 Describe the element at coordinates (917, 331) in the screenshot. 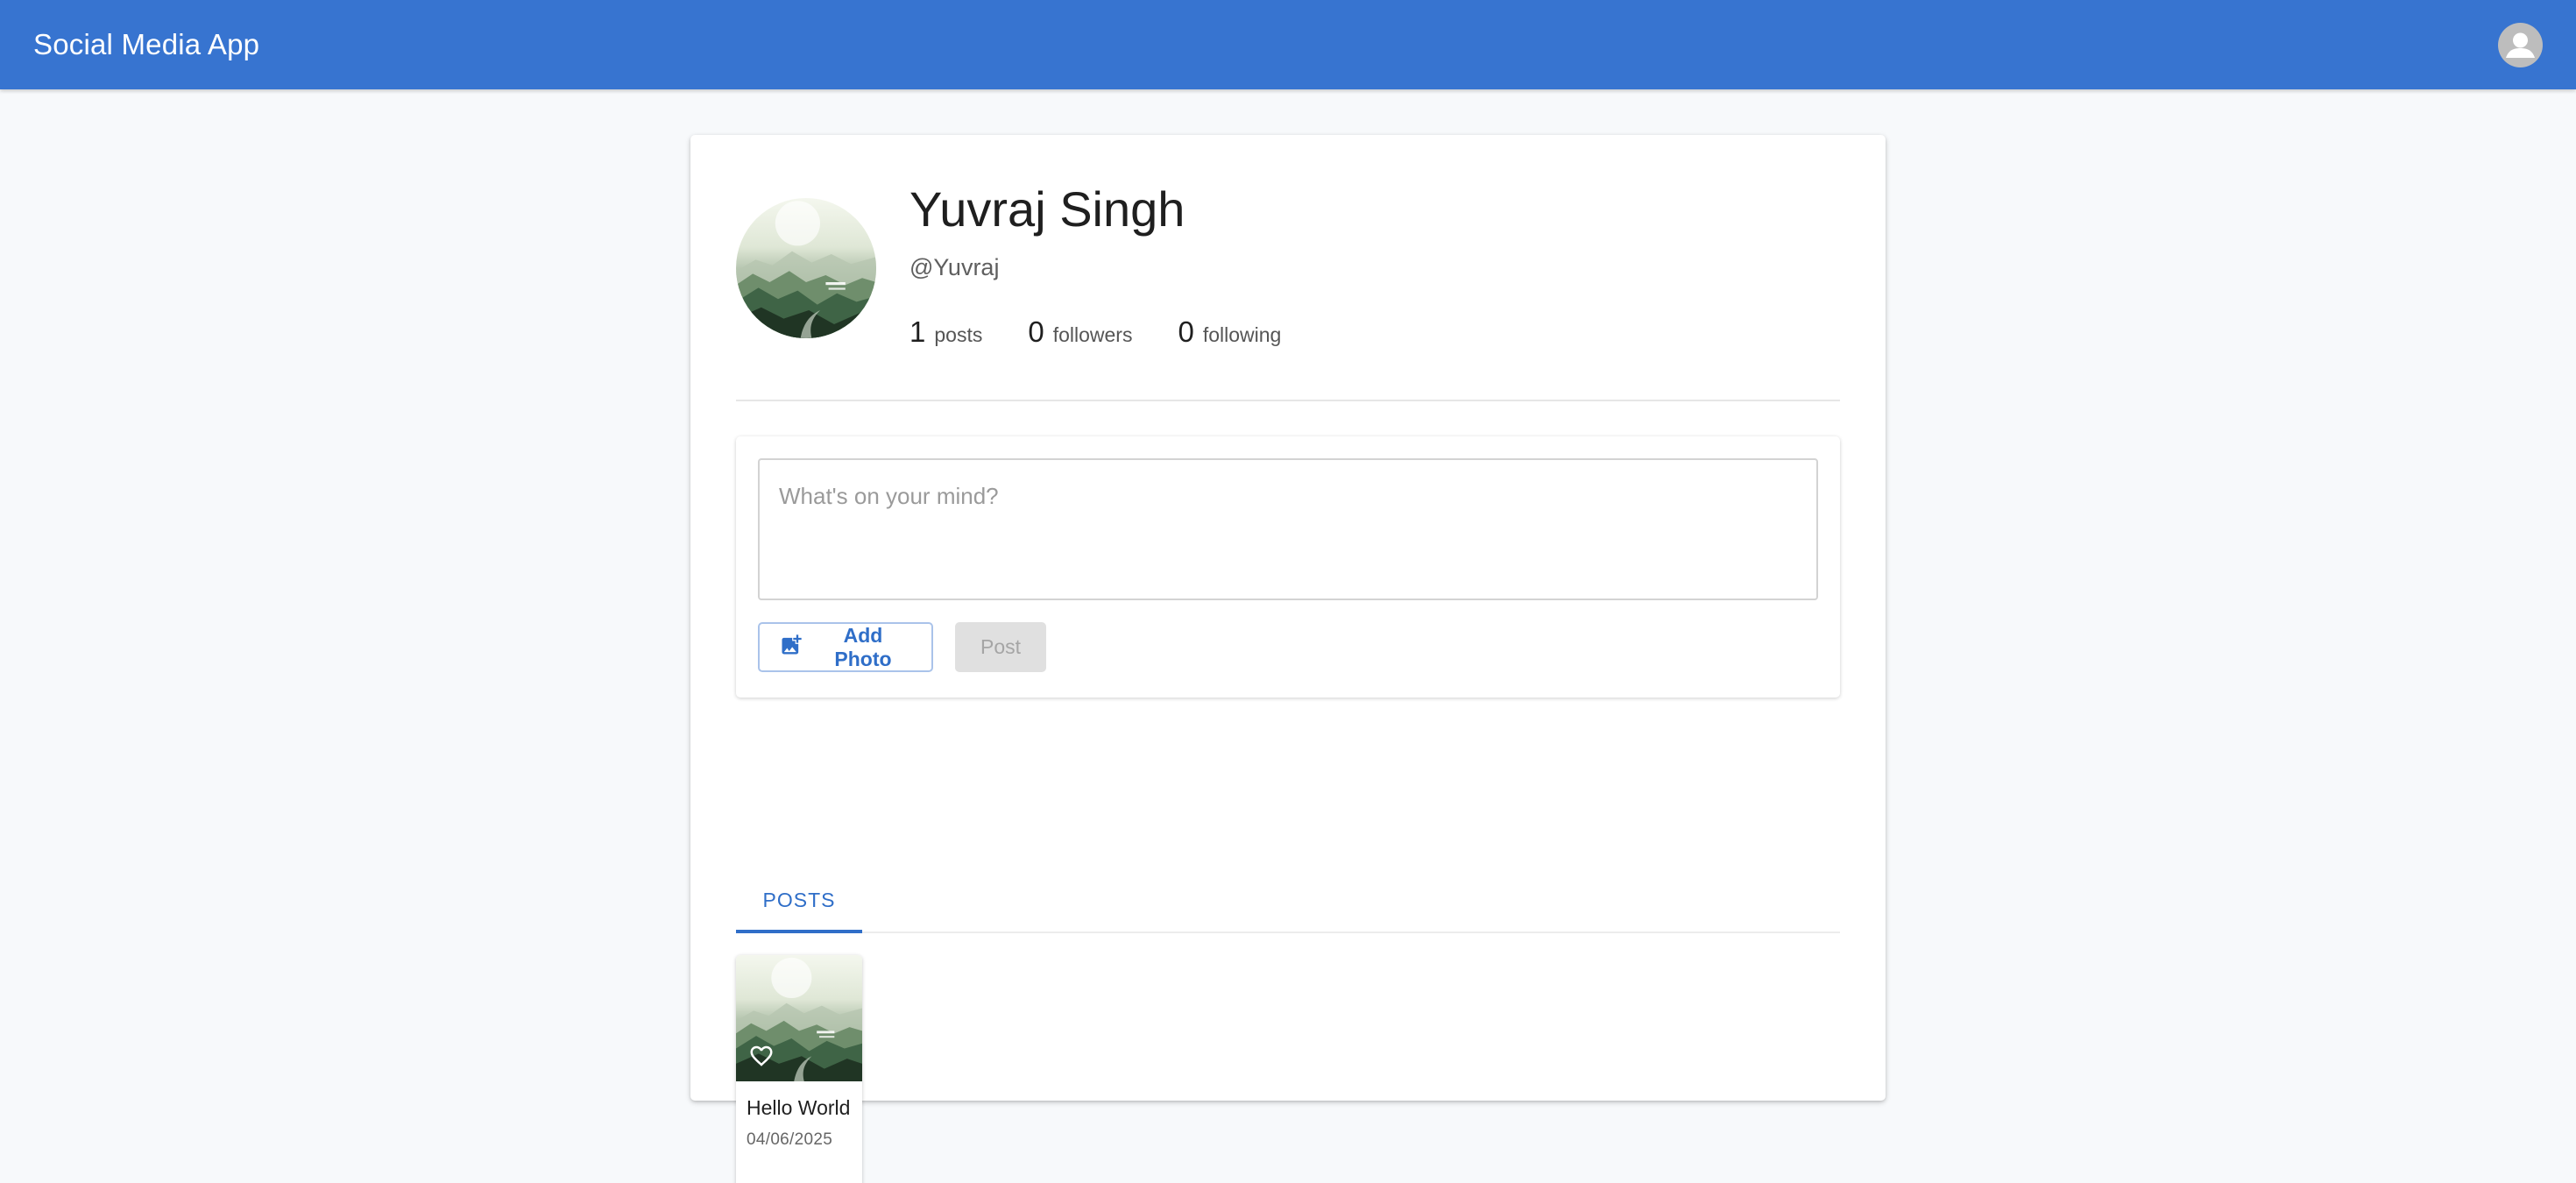

I see `stat-posts-count: 1` at that location.